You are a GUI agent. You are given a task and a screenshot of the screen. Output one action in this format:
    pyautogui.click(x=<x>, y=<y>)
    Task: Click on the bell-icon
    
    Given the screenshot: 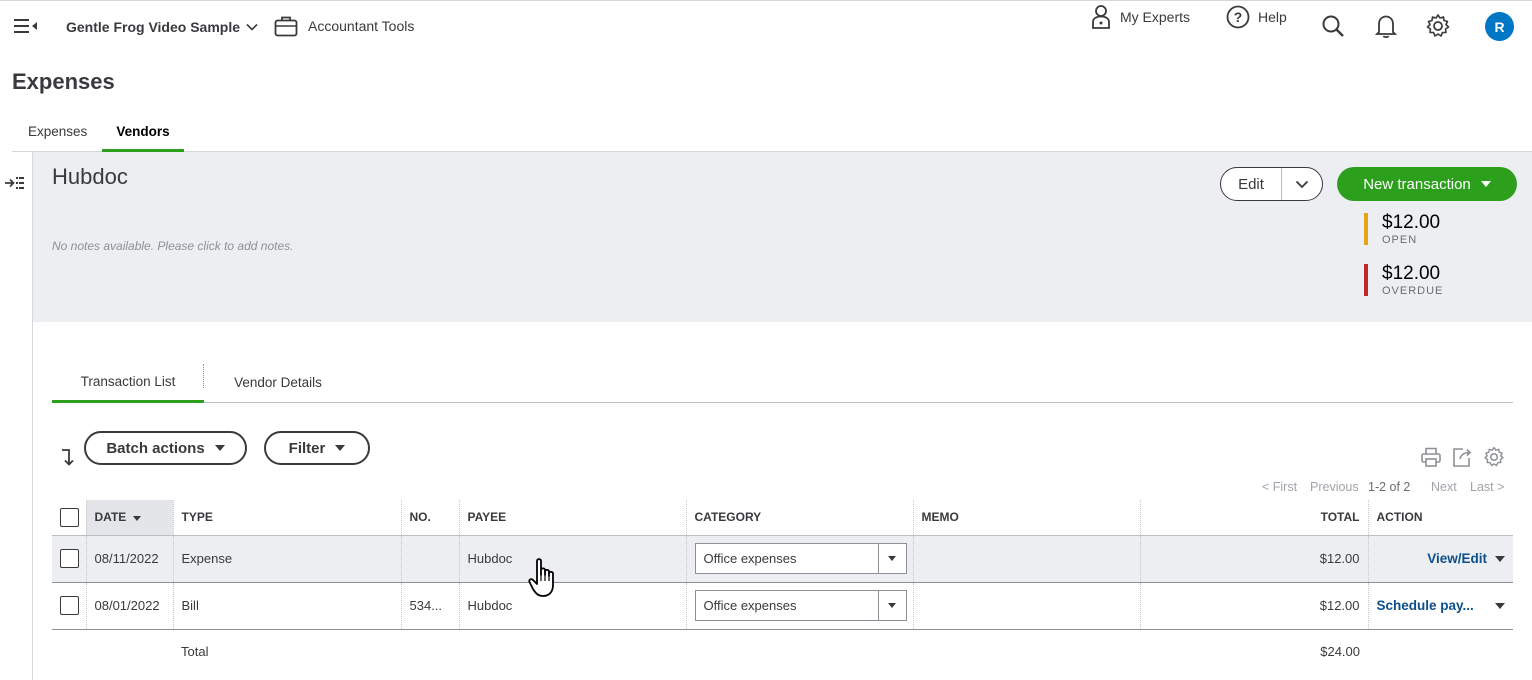 What is the action you would take?
    pyautogui.click(x=1386, y=26)
    